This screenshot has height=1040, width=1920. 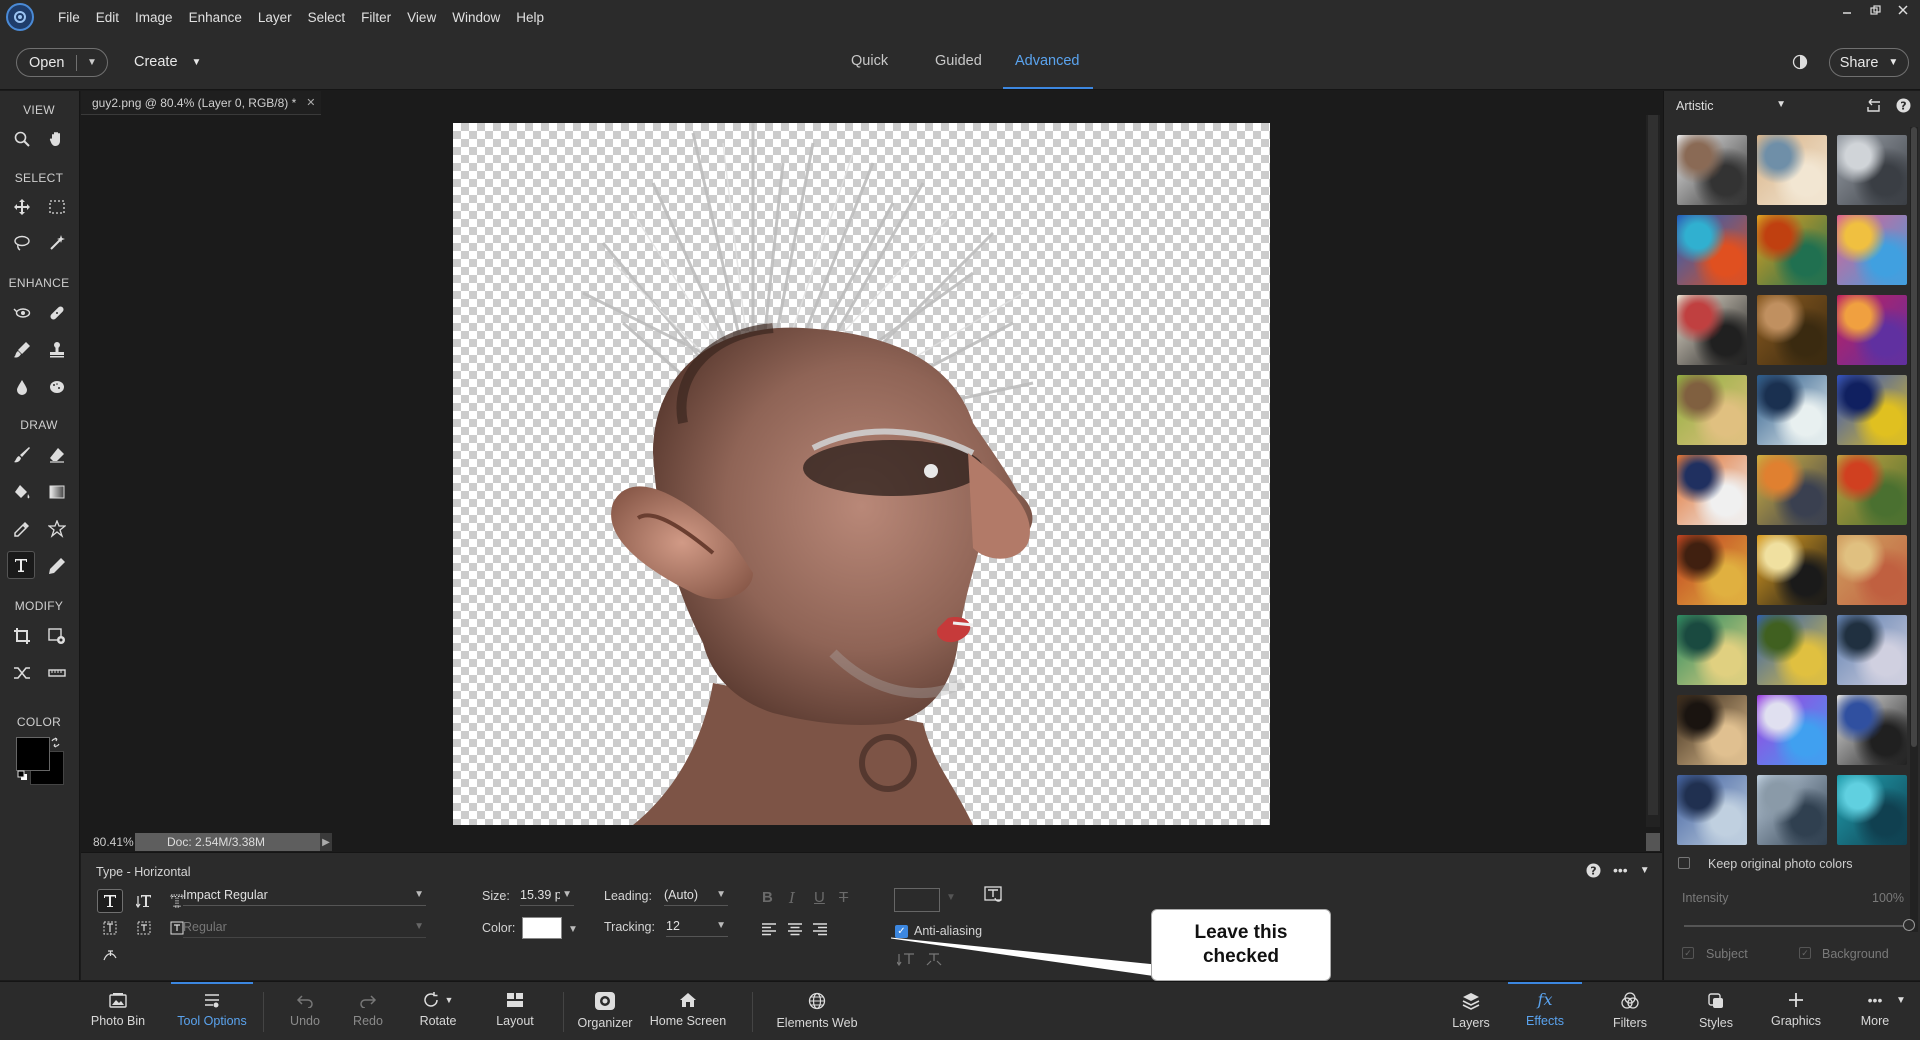 What do you see at coordinates (57, 243) in the screenshot?
I see `magic-wand-icon` at bounding box center [57, 243].